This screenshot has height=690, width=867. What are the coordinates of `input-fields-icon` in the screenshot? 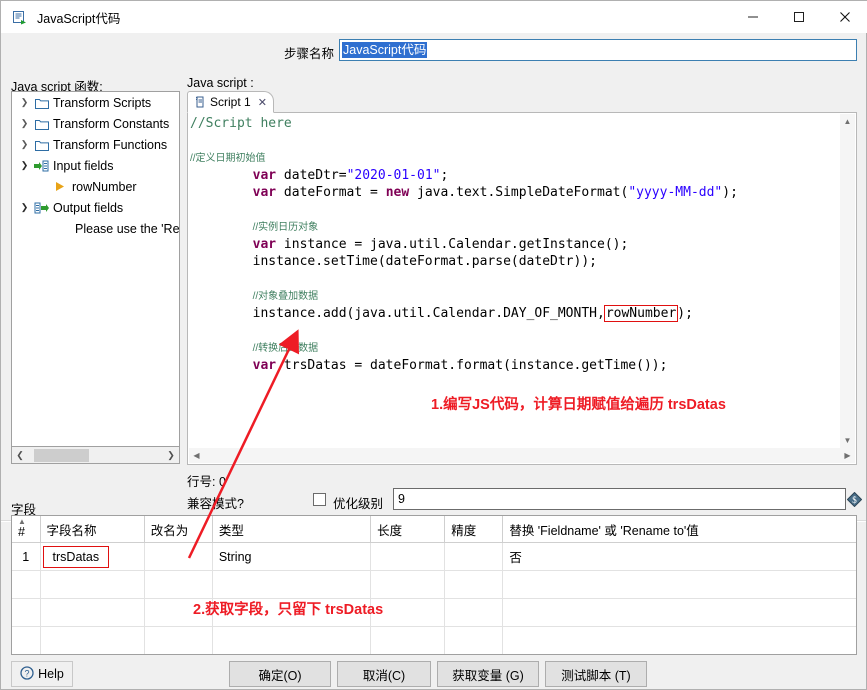 It's located at (41, 166).